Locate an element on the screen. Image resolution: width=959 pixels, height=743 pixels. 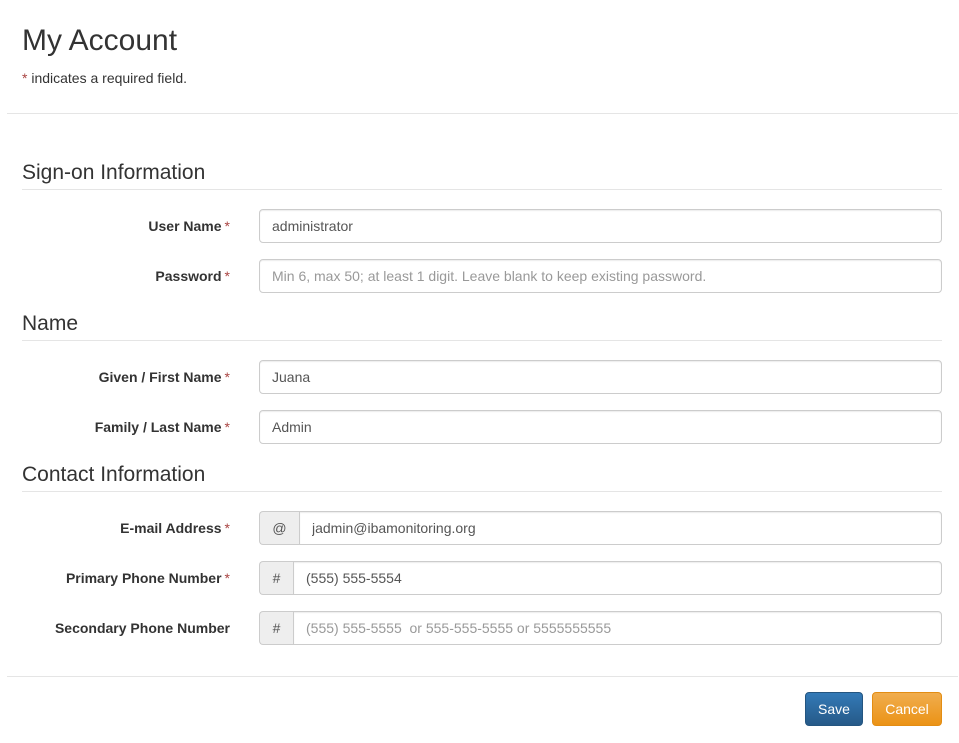
secondary-phone-label-text: Secondary Phone Number is located at coordinates (142, 628).